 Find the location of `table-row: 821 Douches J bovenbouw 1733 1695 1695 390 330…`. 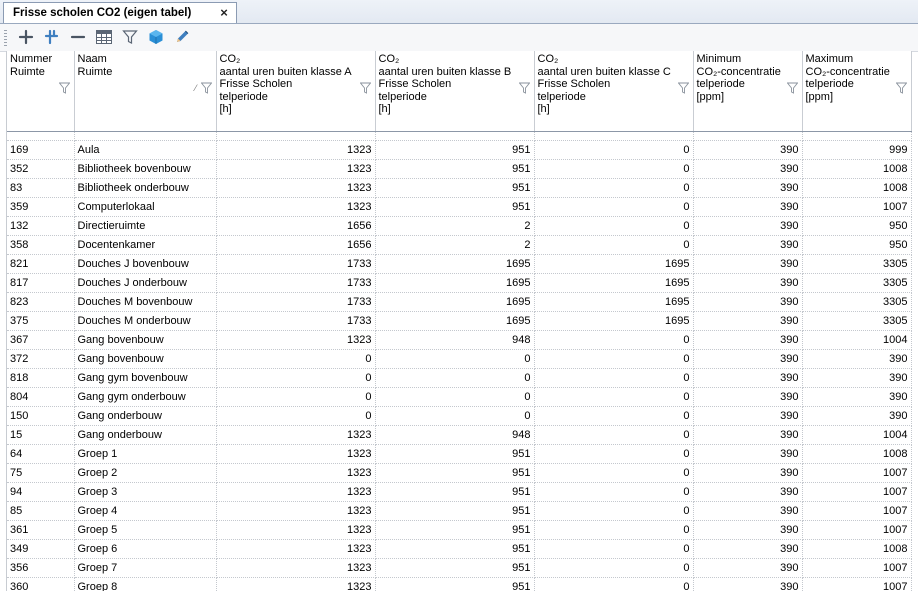

table-row: 821 Douches J bovenbouw 1733 1695 1695 390 330… is located at coordinates (459, 264).